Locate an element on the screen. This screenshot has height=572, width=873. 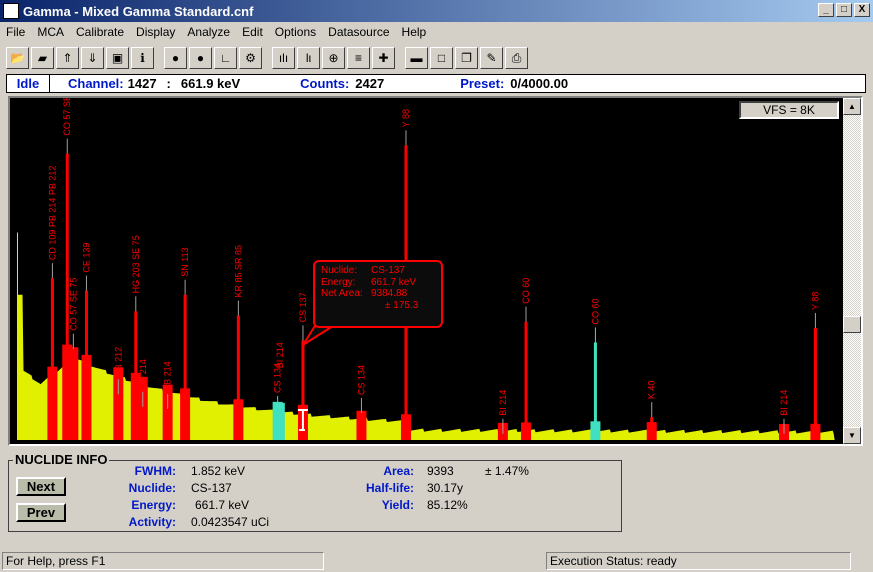
close-button: X is located at coordinates (862, 10).